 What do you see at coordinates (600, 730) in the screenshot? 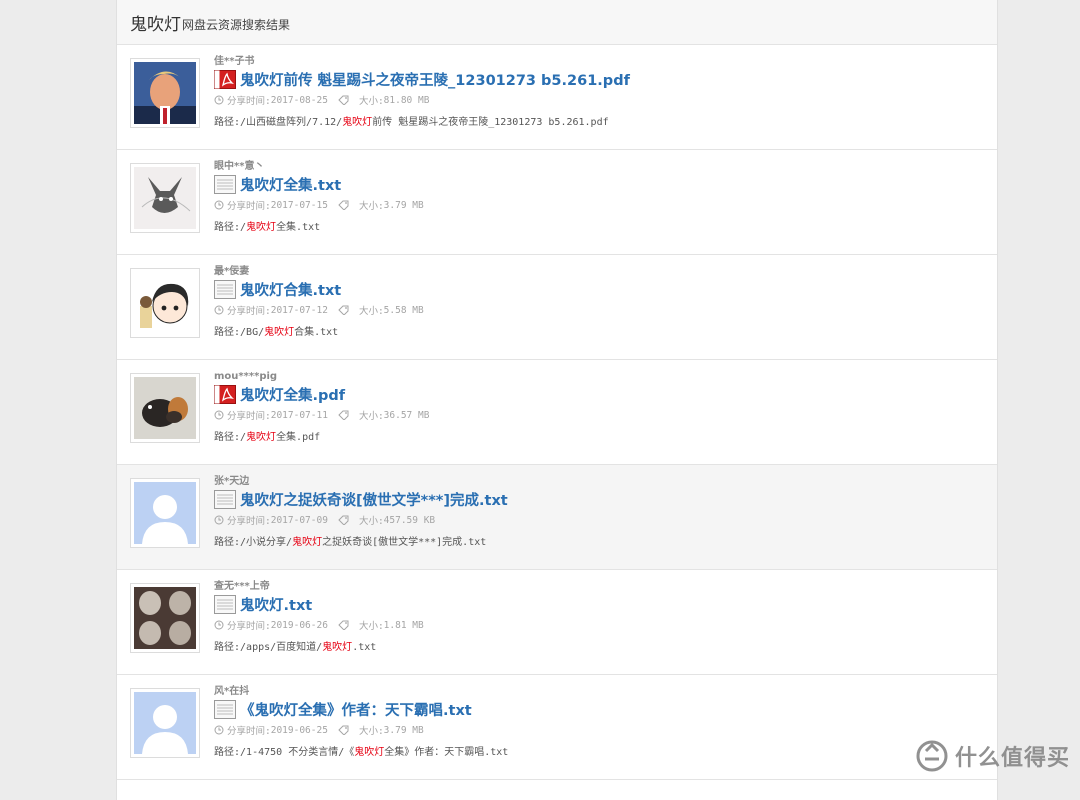
I see `file-meta: 分享时间: 2019-06-25 大小: 3.79 MB` at bounding box center [600, 730].